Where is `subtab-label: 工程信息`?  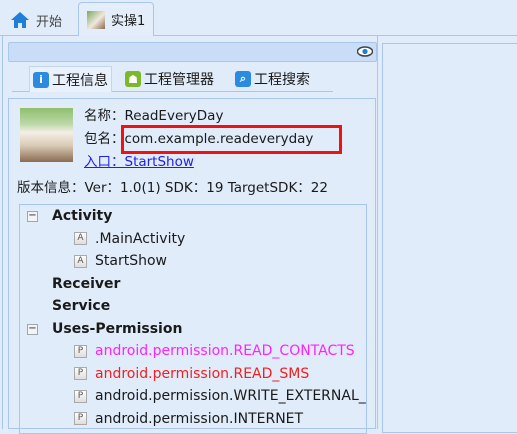
subtab-label: 工程信息 is located at coordinates (80, 80).